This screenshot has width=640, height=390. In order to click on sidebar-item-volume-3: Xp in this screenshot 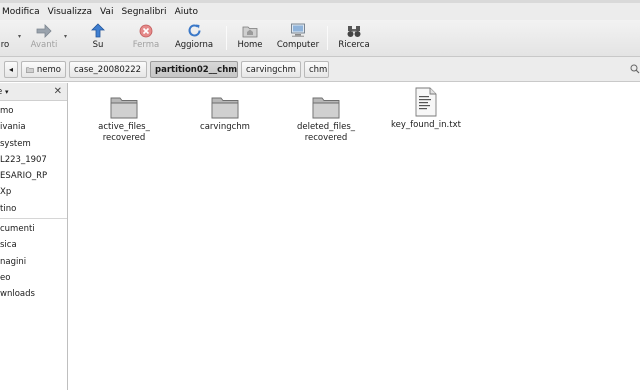, I will do `click(33, 192)`.